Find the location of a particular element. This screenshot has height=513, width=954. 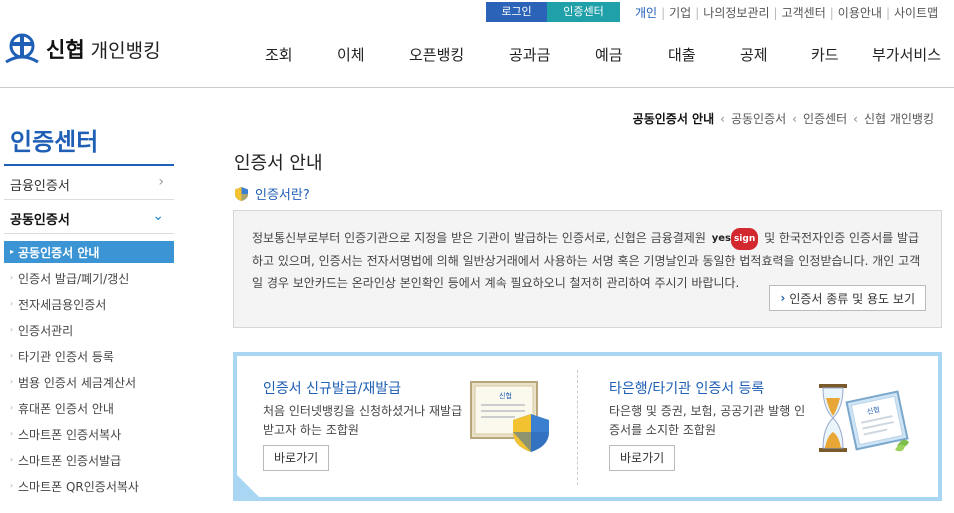

utility-links: 개인 | 기업 | 나의정보관리 | 고객센터 | 이용안내 | 사이트맵 is located at coordinates (787, 12).